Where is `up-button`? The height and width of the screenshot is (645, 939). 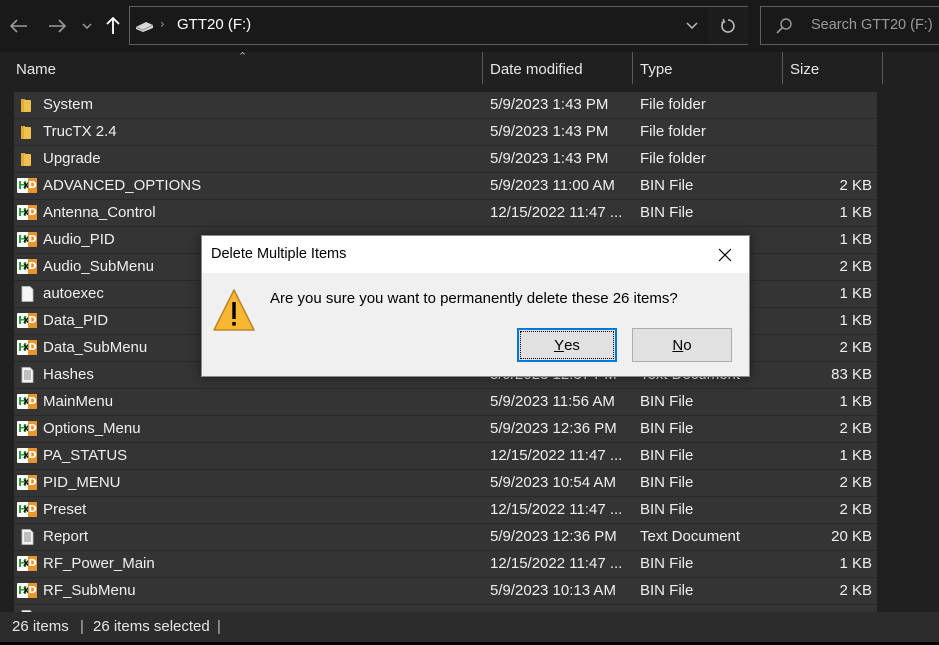
up-button is located at coordinates (113, 26).